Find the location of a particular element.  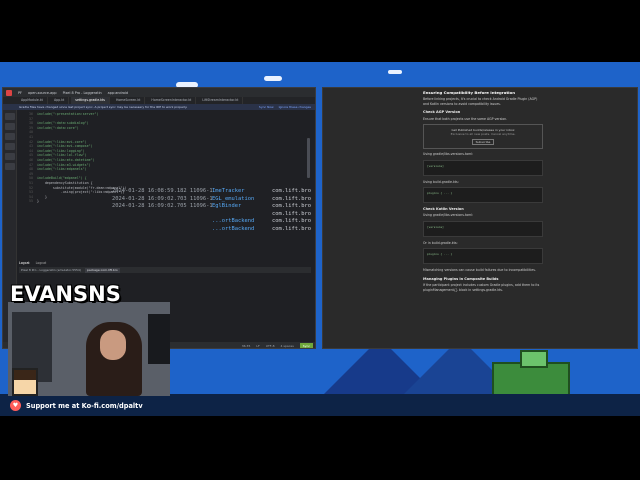

subscribe-button: Subscribe is located at coordinates (483, 142).